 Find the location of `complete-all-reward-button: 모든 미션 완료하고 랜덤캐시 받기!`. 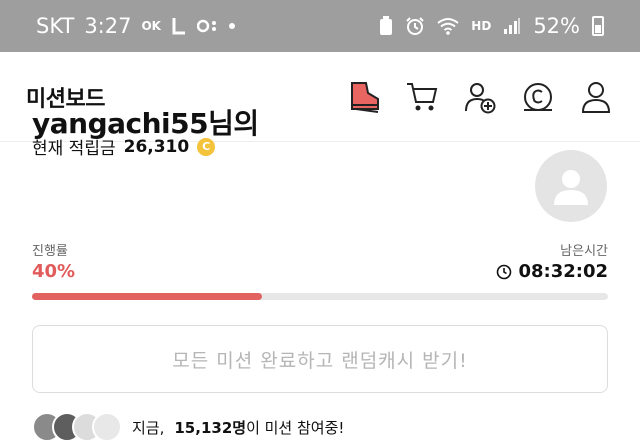

complete-all-reward-button: 모든 미션 완료하고 랜덤캐시 받기! is located at coordinates (320, 359).